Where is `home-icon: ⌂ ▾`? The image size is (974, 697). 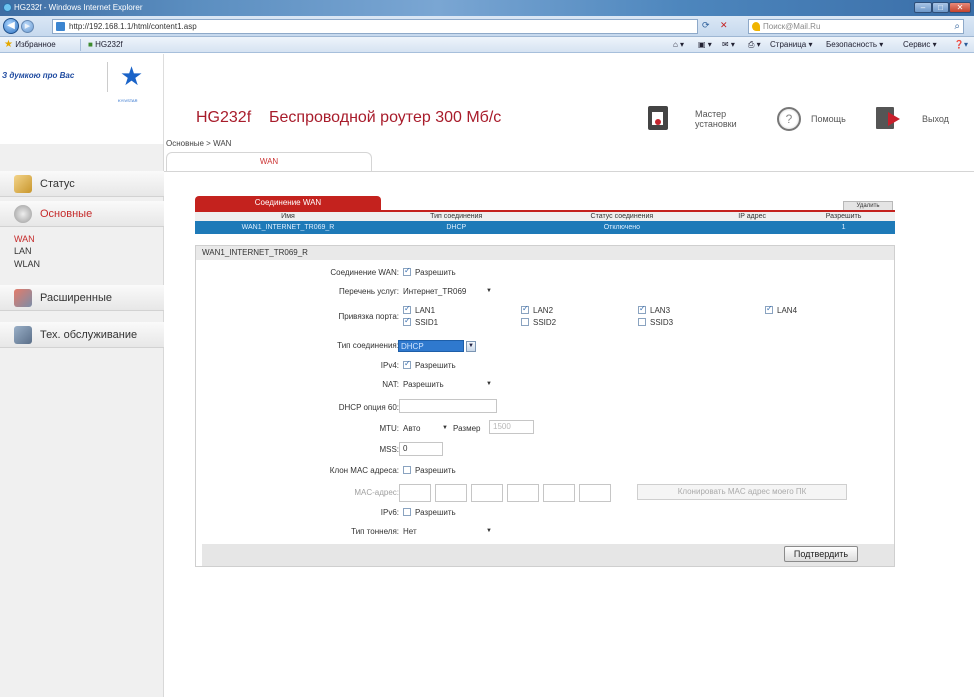 home-icon: ⌂ ▾ is located at coordinates (678, 45).